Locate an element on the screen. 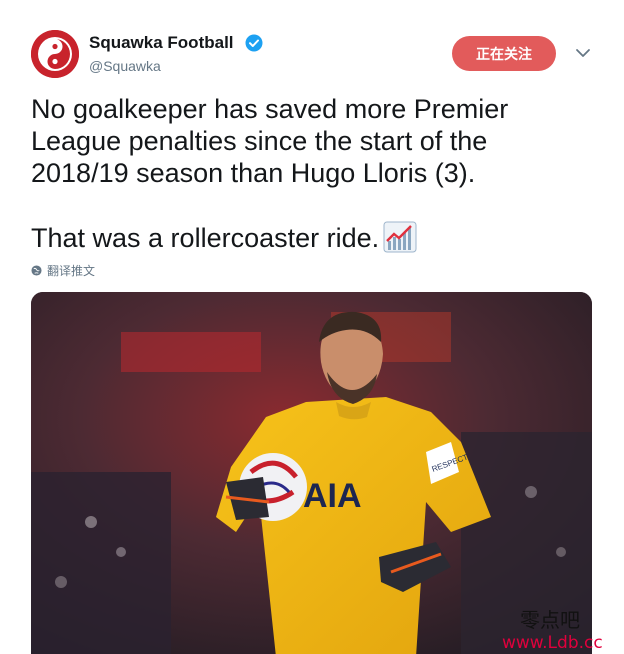 The height and width of the screenshot is (654, 624). following-button: 正在关注 is located at coordinates (504, 53).